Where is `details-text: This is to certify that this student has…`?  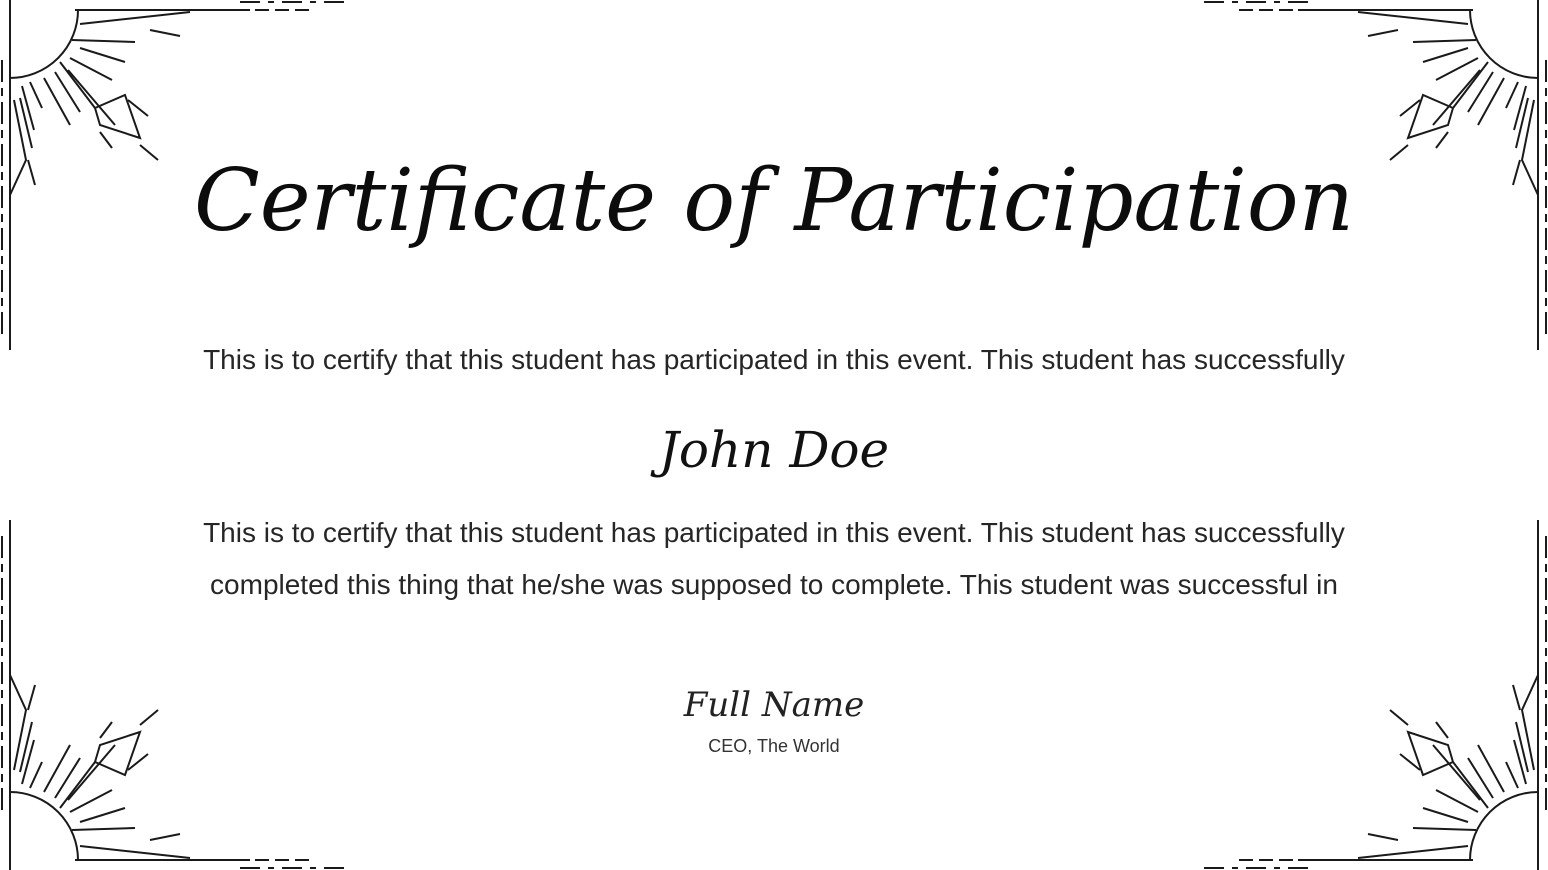 details-text: This is to certify that this student has… is located at coordinates (774, 559).